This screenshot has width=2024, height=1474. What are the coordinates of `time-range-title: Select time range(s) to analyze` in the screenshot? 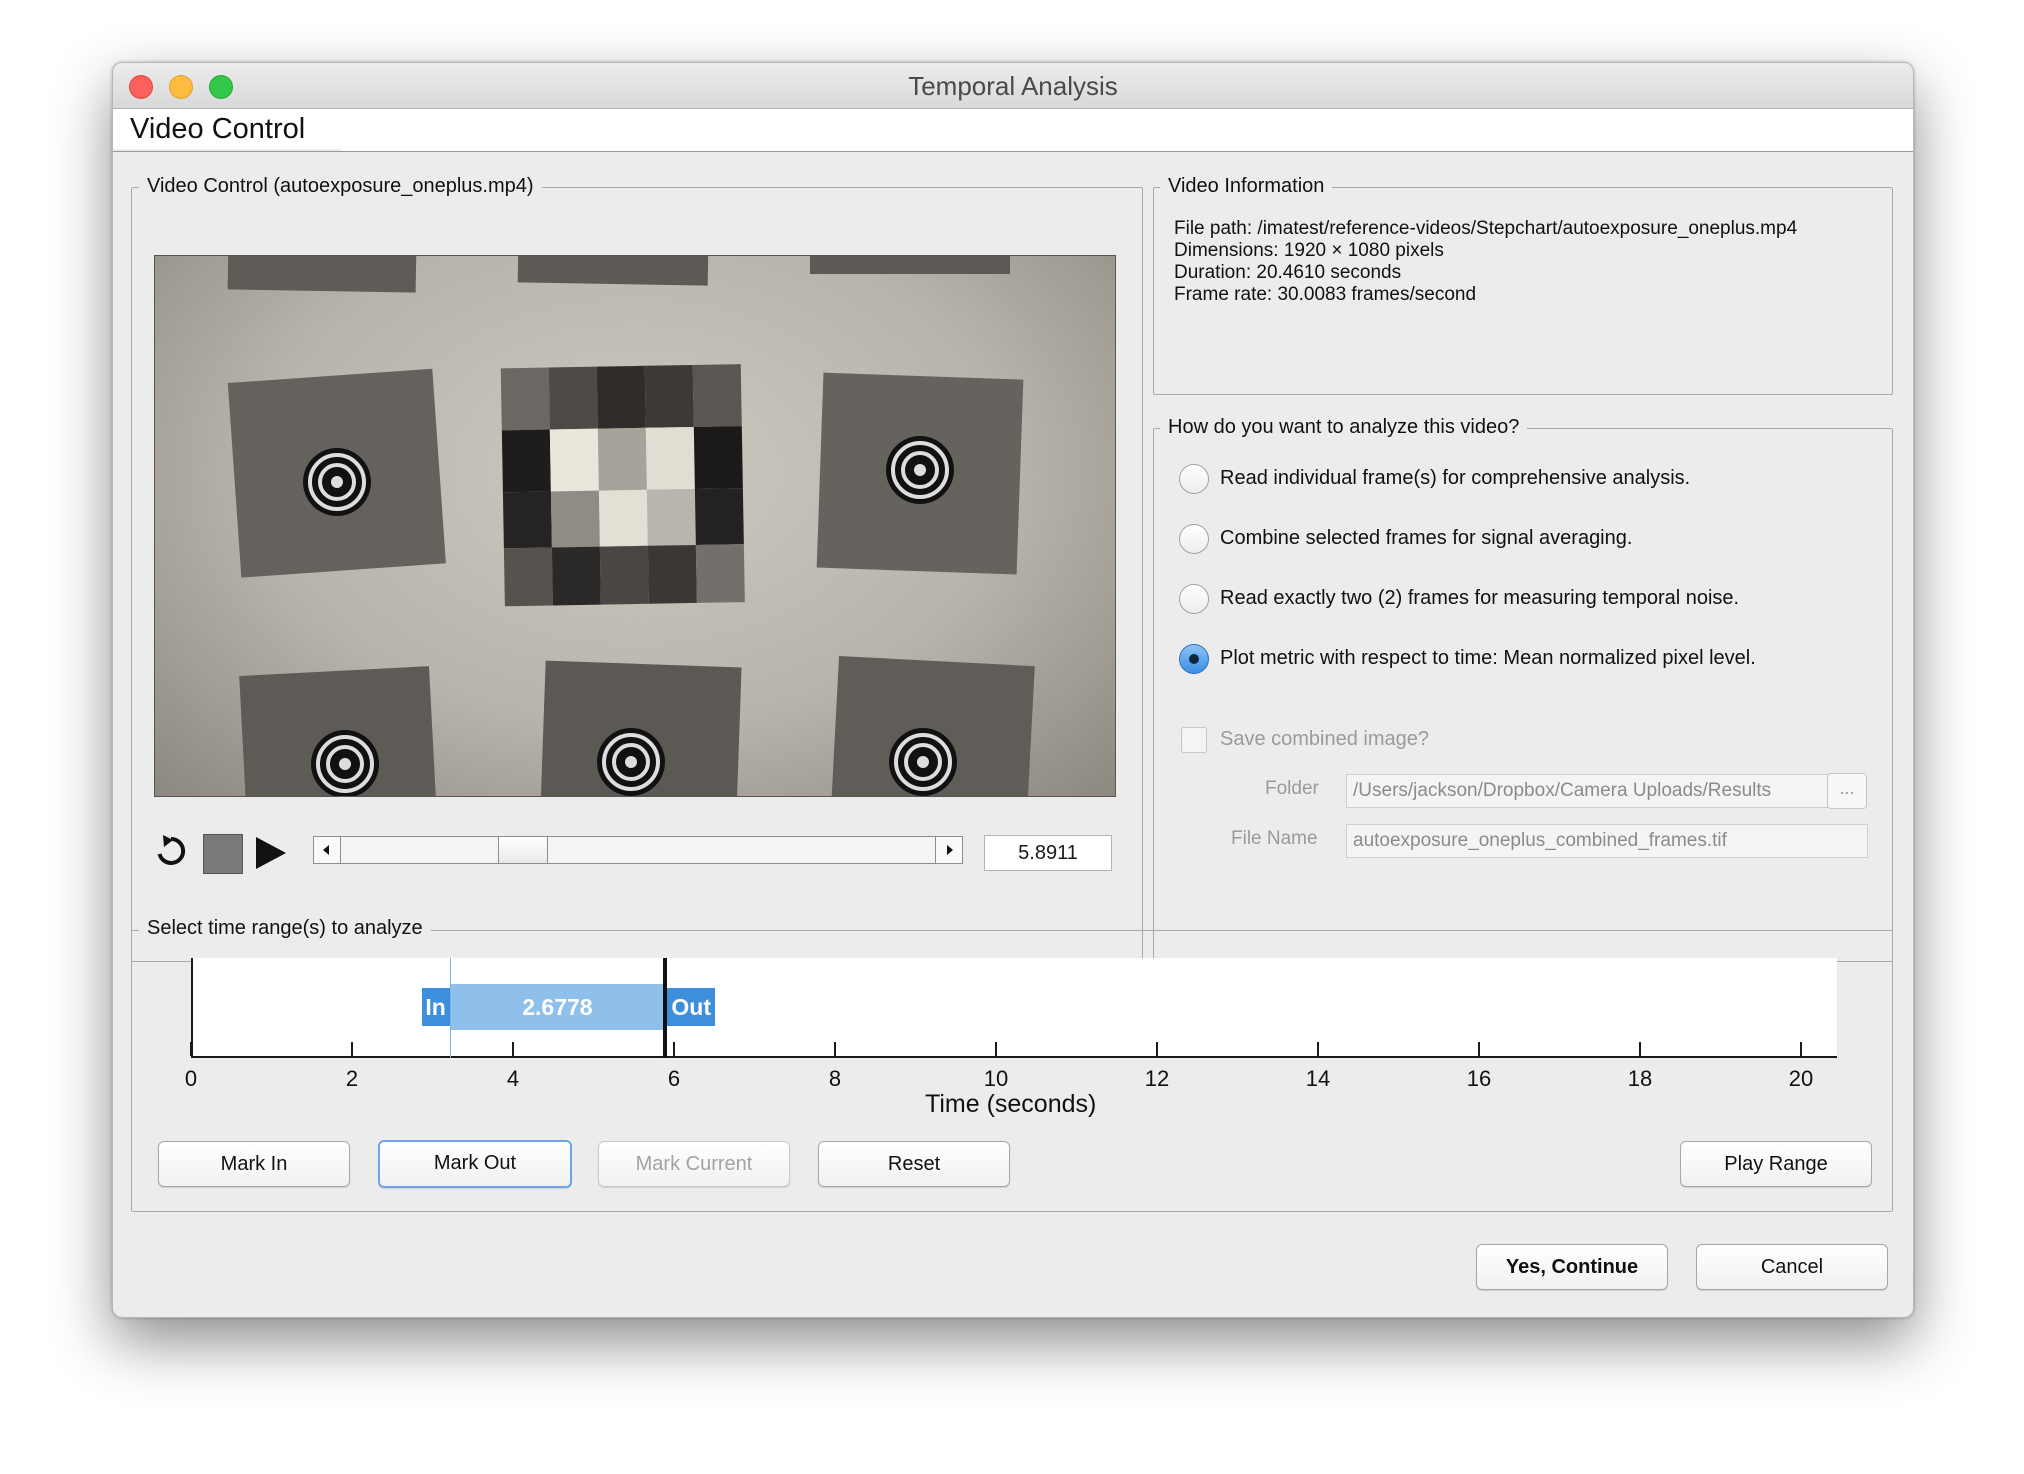 It's located at (285, 928).